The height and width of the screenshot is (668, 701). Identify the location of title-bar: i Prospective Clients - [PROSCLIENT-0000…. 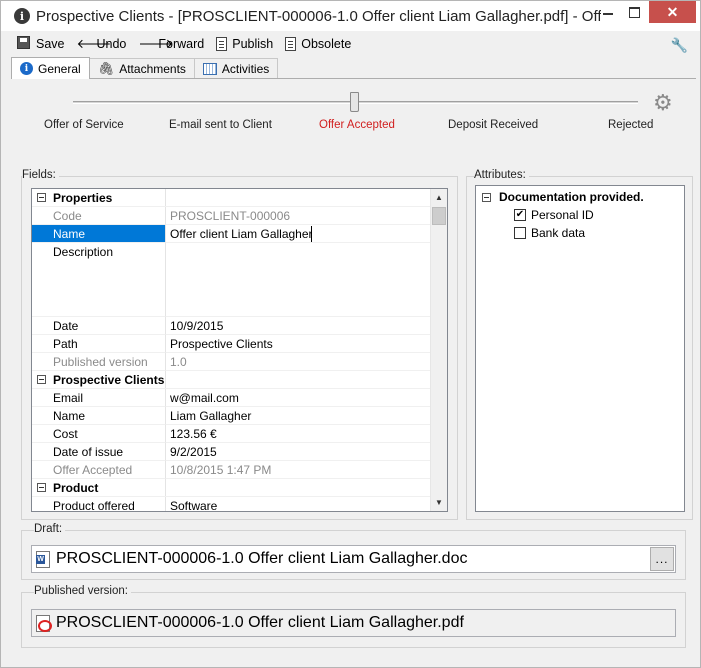
(350, 16).